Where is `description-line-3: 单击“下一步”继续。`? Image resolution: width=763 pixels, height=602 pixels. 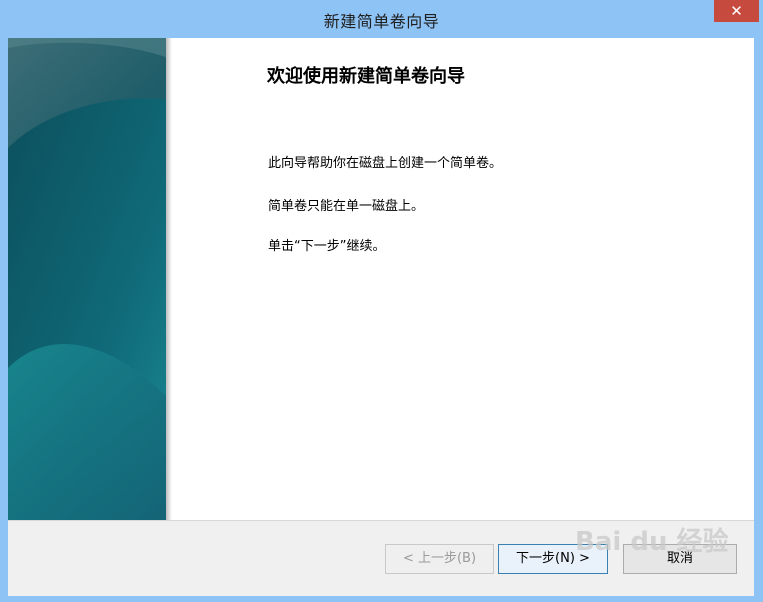
description-line-3: 单击“下一步”继续。 is located at coordinates (327, 246).